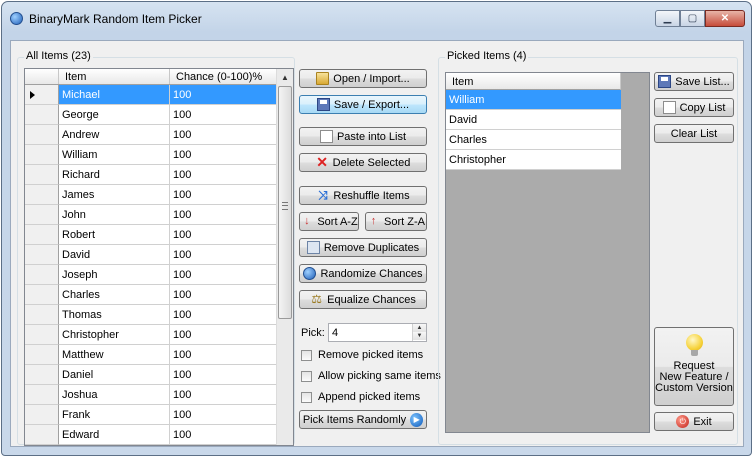  What do you see at coordinates (114, 395) in the screenshot?
I see `item-cell: Joshua` at bounding box center [114, 395].